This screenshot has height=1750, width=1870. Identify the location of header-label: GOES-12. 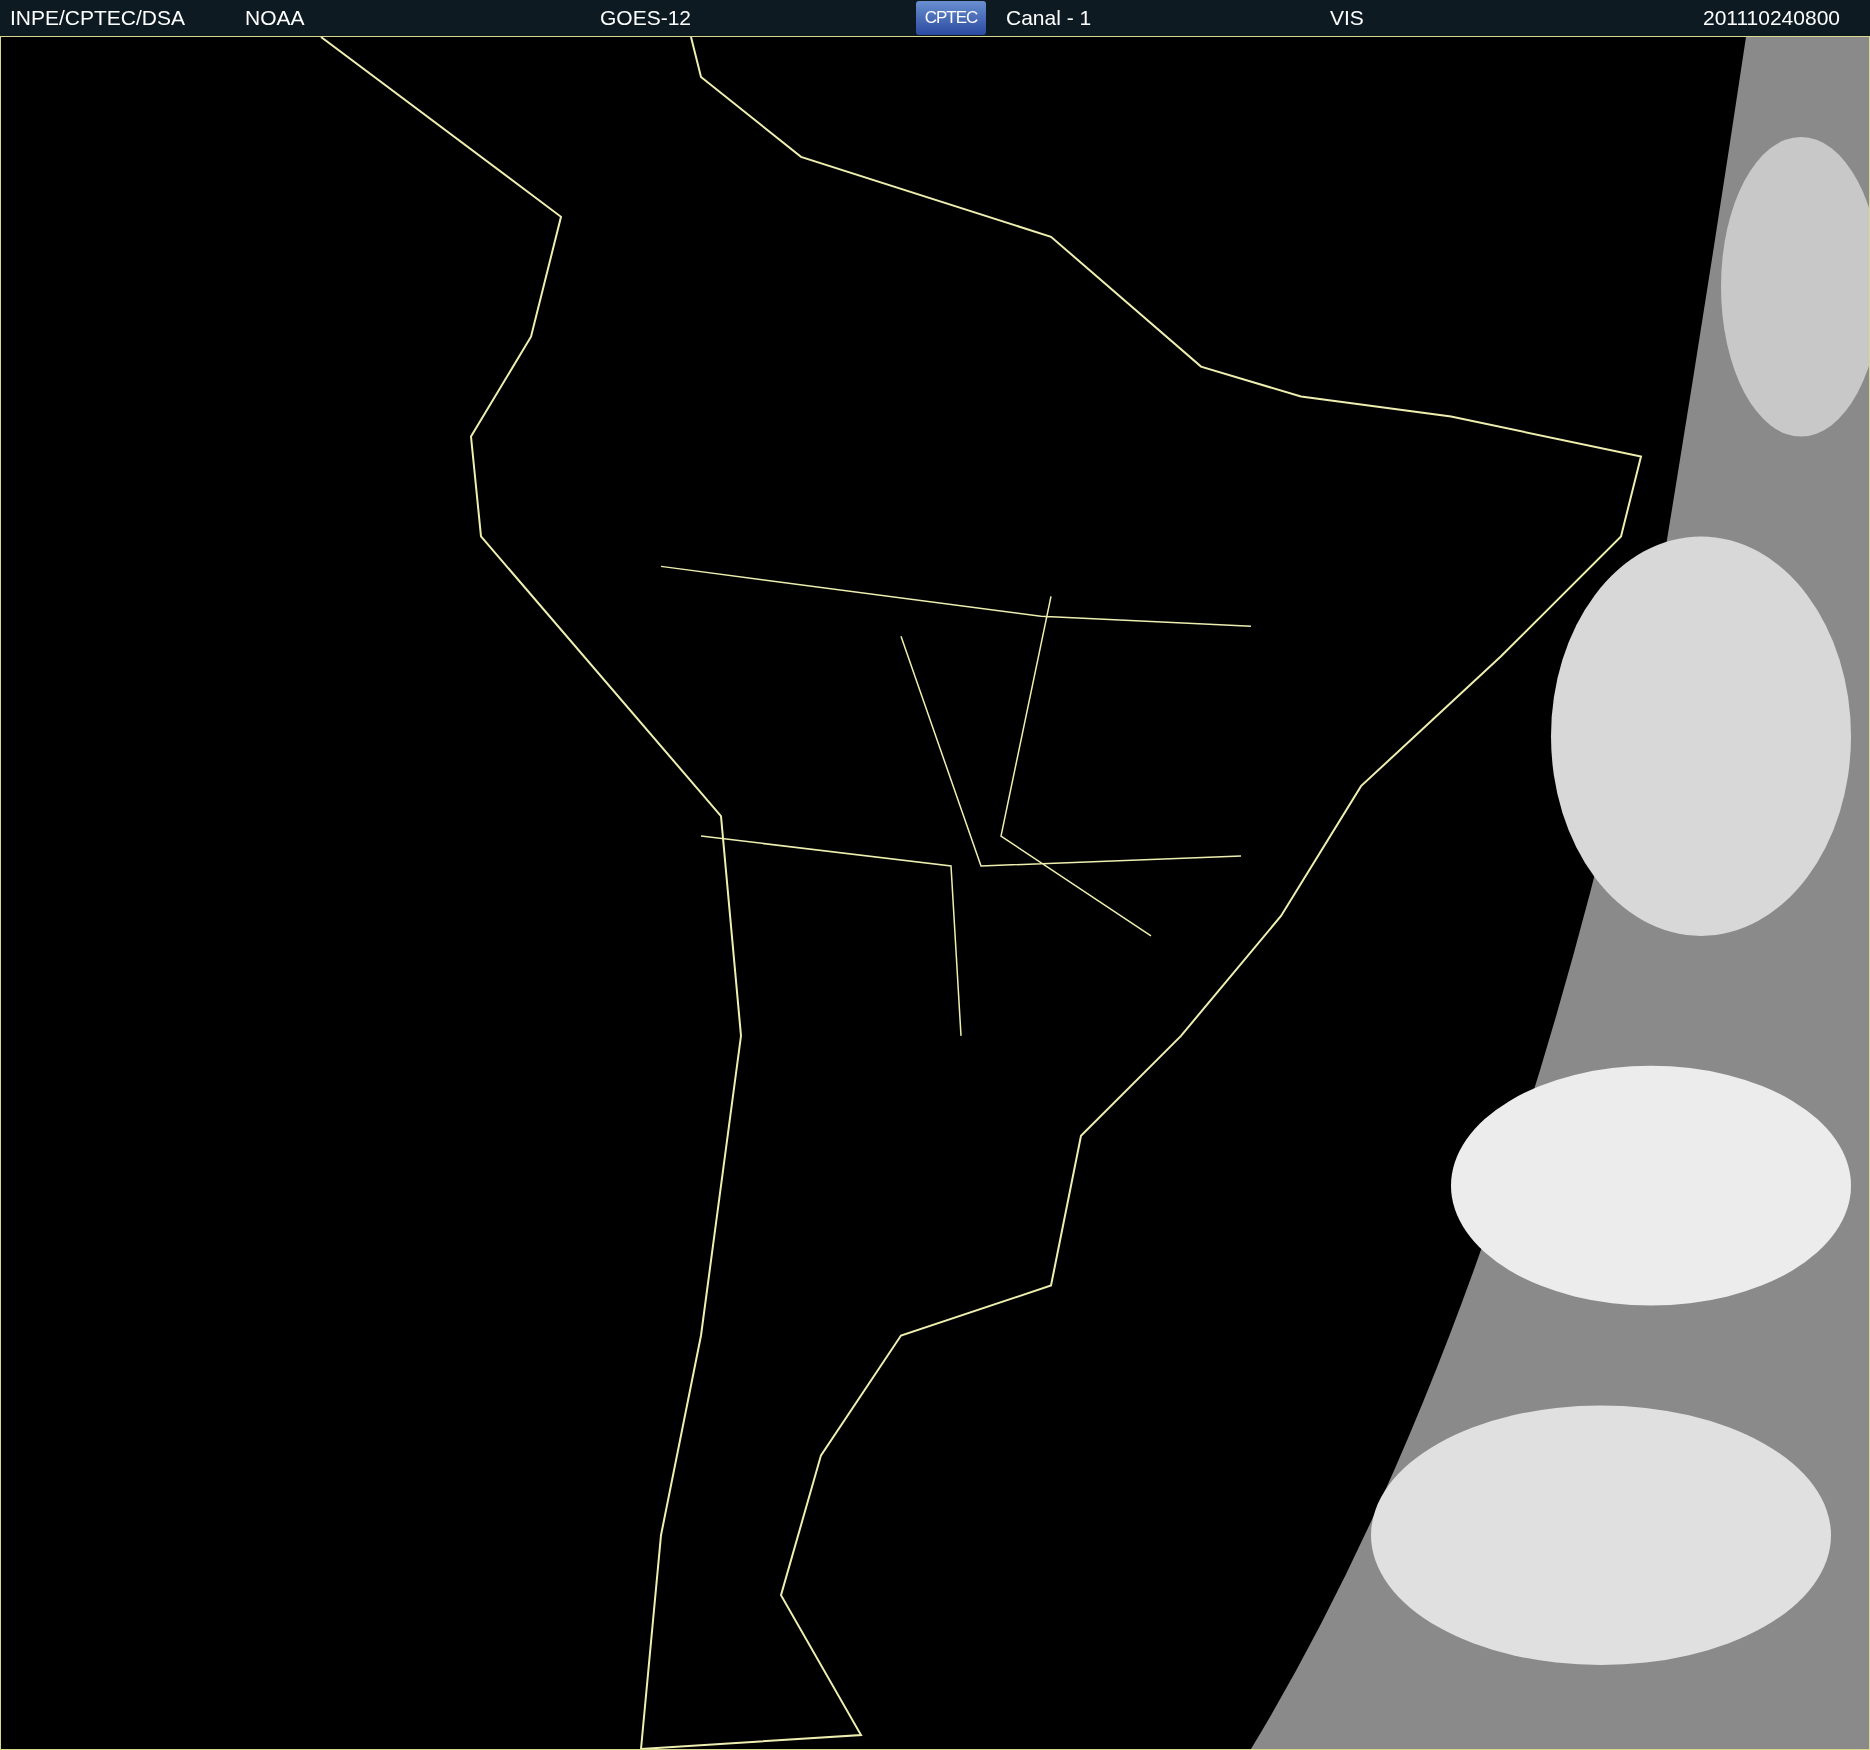
(646, 18).